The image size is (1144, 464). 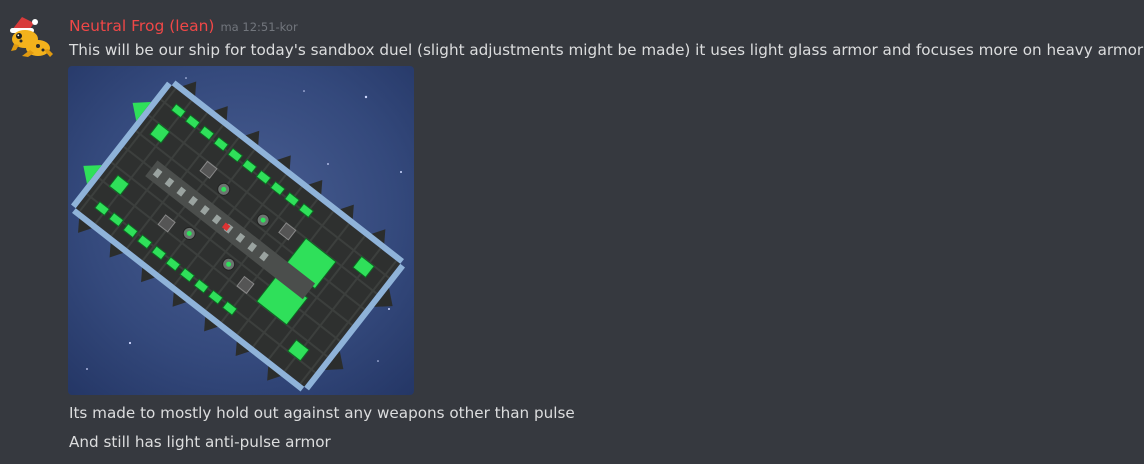 What do you see at coordinates (200, 442) in the screenshot?
I see `message-text: And still has light anti-pulse armor` at bounding box center [200, 442].